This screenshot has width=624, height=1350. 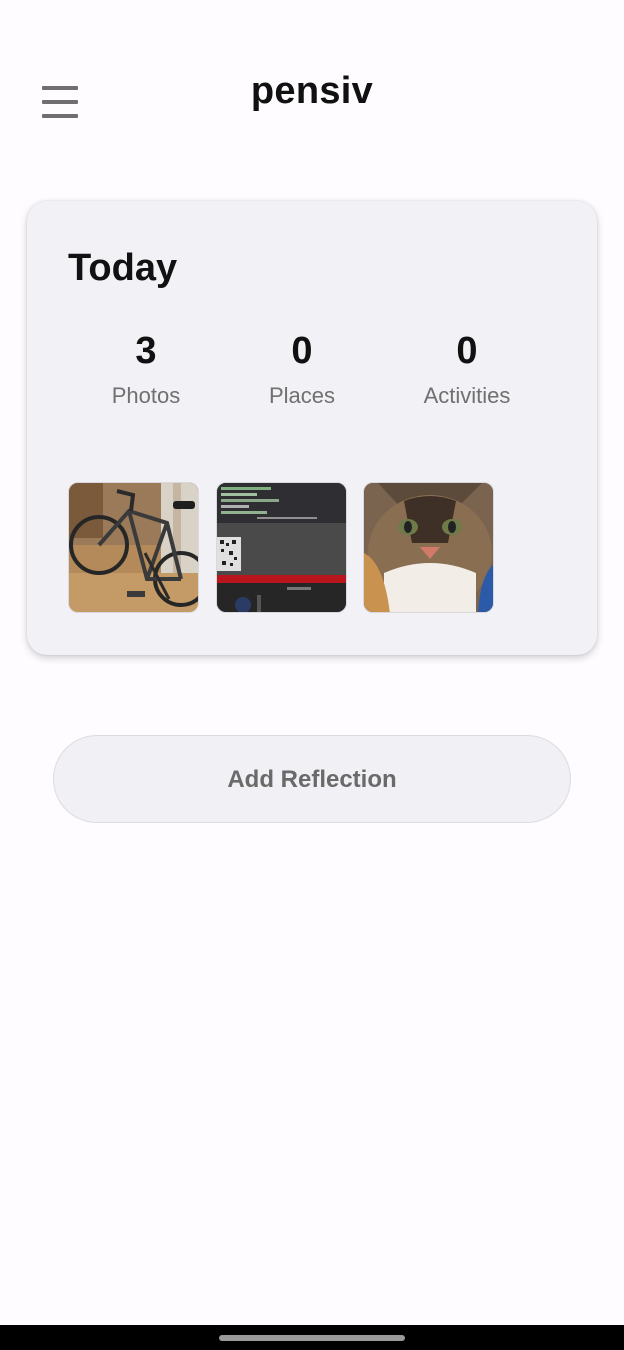 I want to click on stat-photos-value: 3, so click(x=146, y=351).